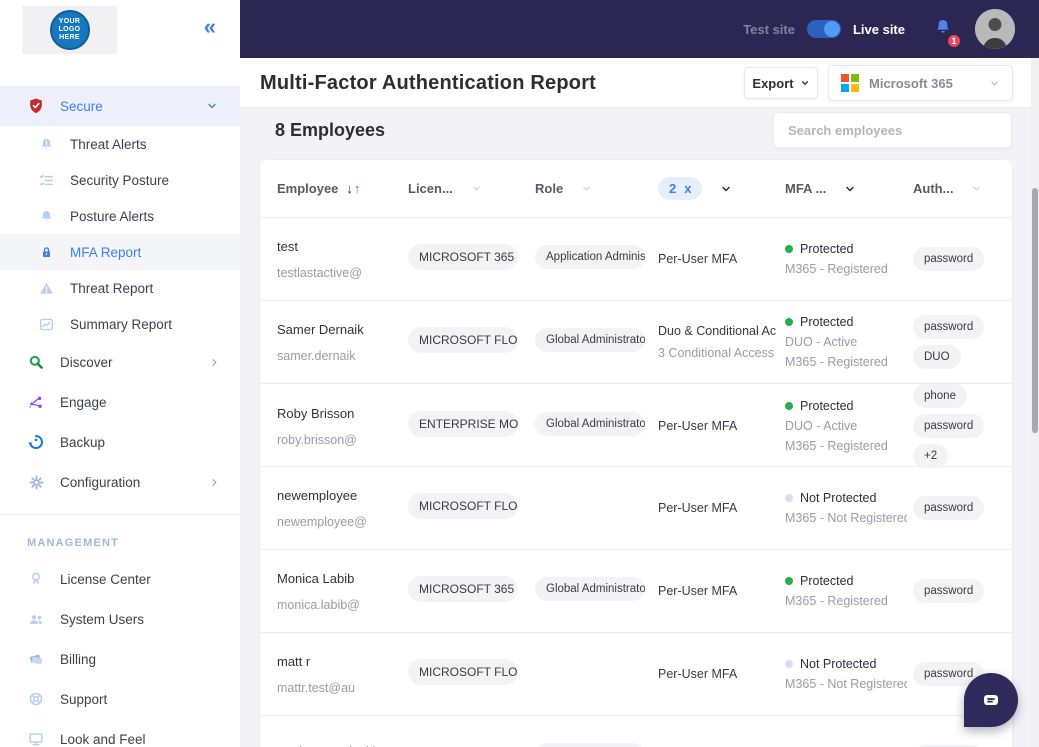 The height and width of the screenshot is (747, 1039). I want to click on tenant-select: Microsoft 365, so click(920, 83).